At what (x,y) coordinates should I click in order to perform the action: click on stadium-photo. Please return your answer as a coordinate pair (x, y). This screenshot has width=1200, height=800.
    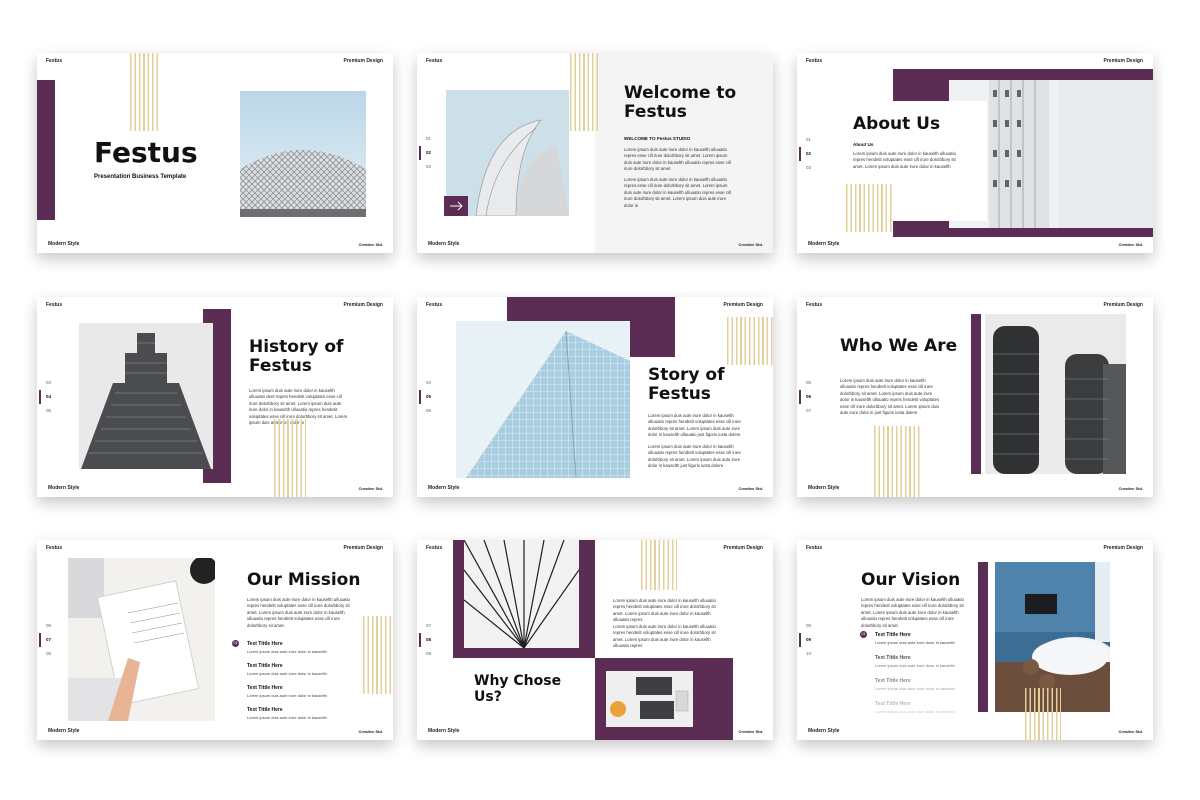
    Looking at the image, I should click on (303, 154).